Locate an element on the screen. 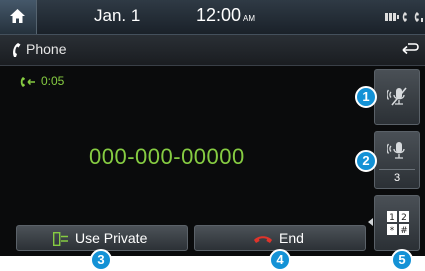 The height and width of the screenshot is (271, 425). use-private-button: Use Private is located at coordinates (102, 238).